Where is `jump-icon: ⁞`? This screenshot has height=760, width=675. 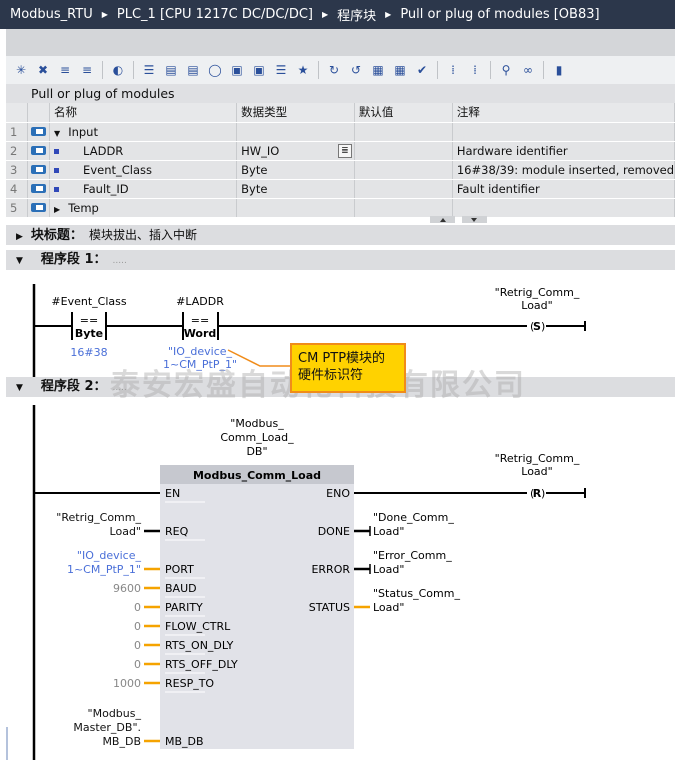 jump-icon: ⁞ is located at coordinates (453, 70).